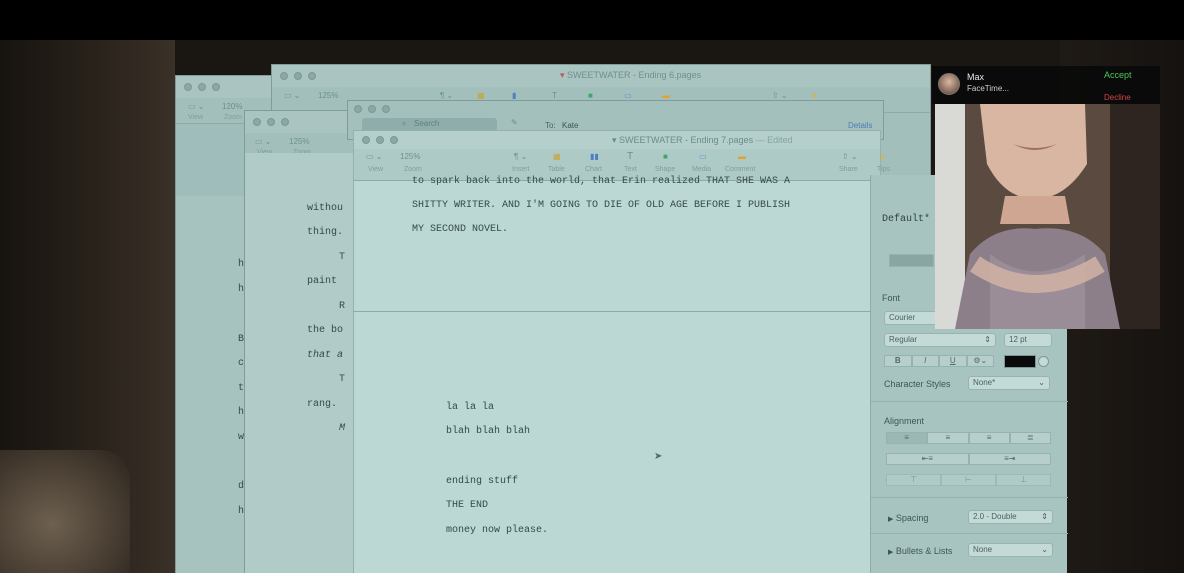 The width and height of the screenshot is (1184, 573). What do you see at coordinates (1117, 97) in the screenshot?
I see `decline-button: Decline` at bounding box center [1117, 97].